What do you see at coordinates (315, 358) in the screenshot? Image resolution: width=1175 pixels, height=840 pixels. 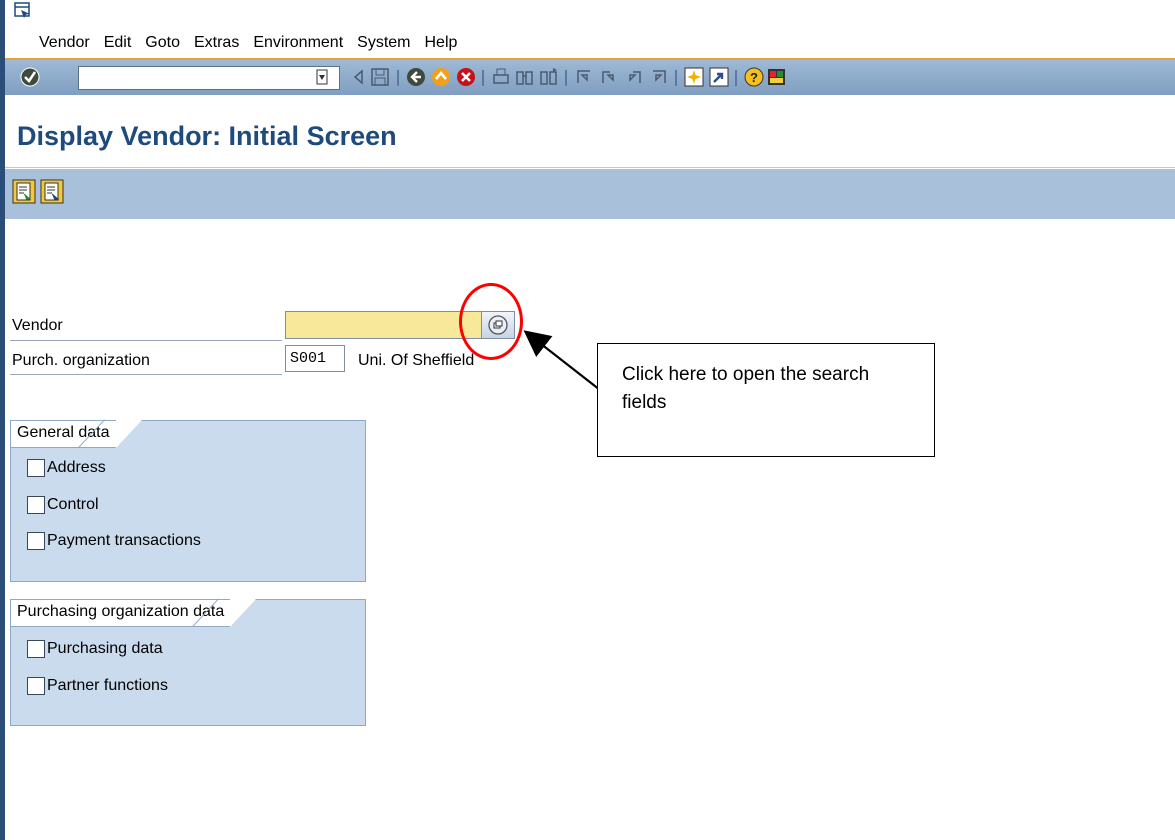 I see `purch-org-input` at bounding box center [315, 358].